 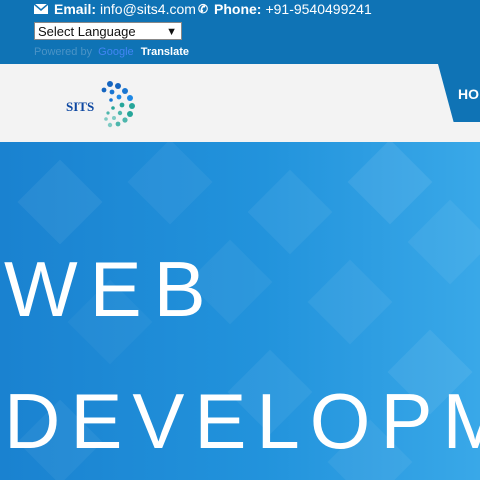 What do you see at coordinates (111, 289) in the screenshot?
I see `hero-title-line1: WEB` at bounding box center [111, 289].